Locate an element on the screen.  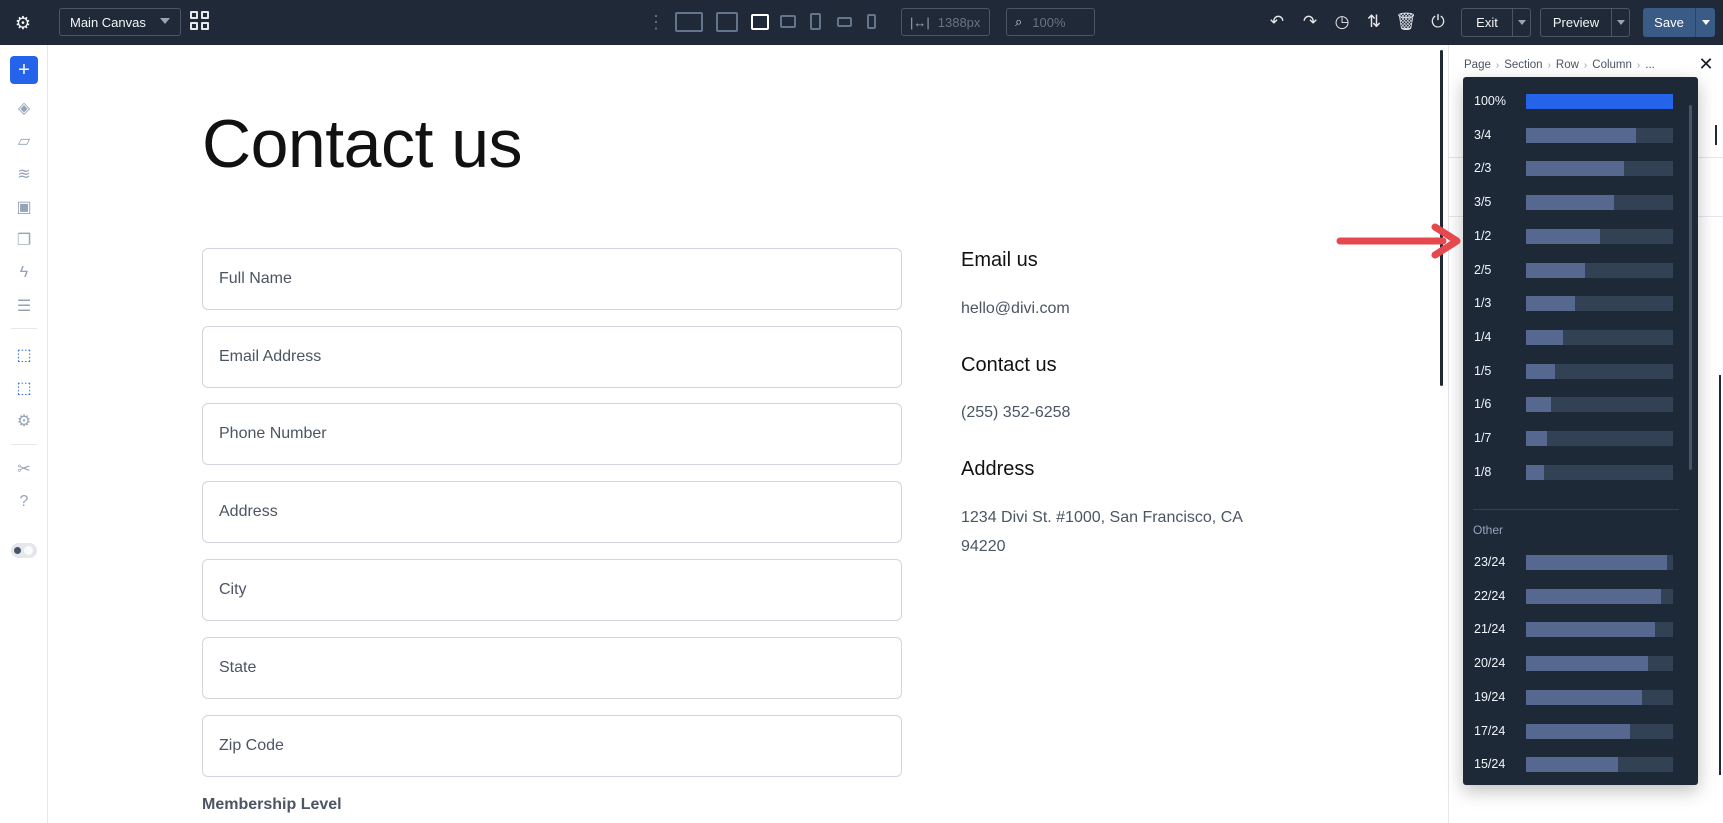
width-option-20-24: 20/24 is located at coordinates (1580, 663).